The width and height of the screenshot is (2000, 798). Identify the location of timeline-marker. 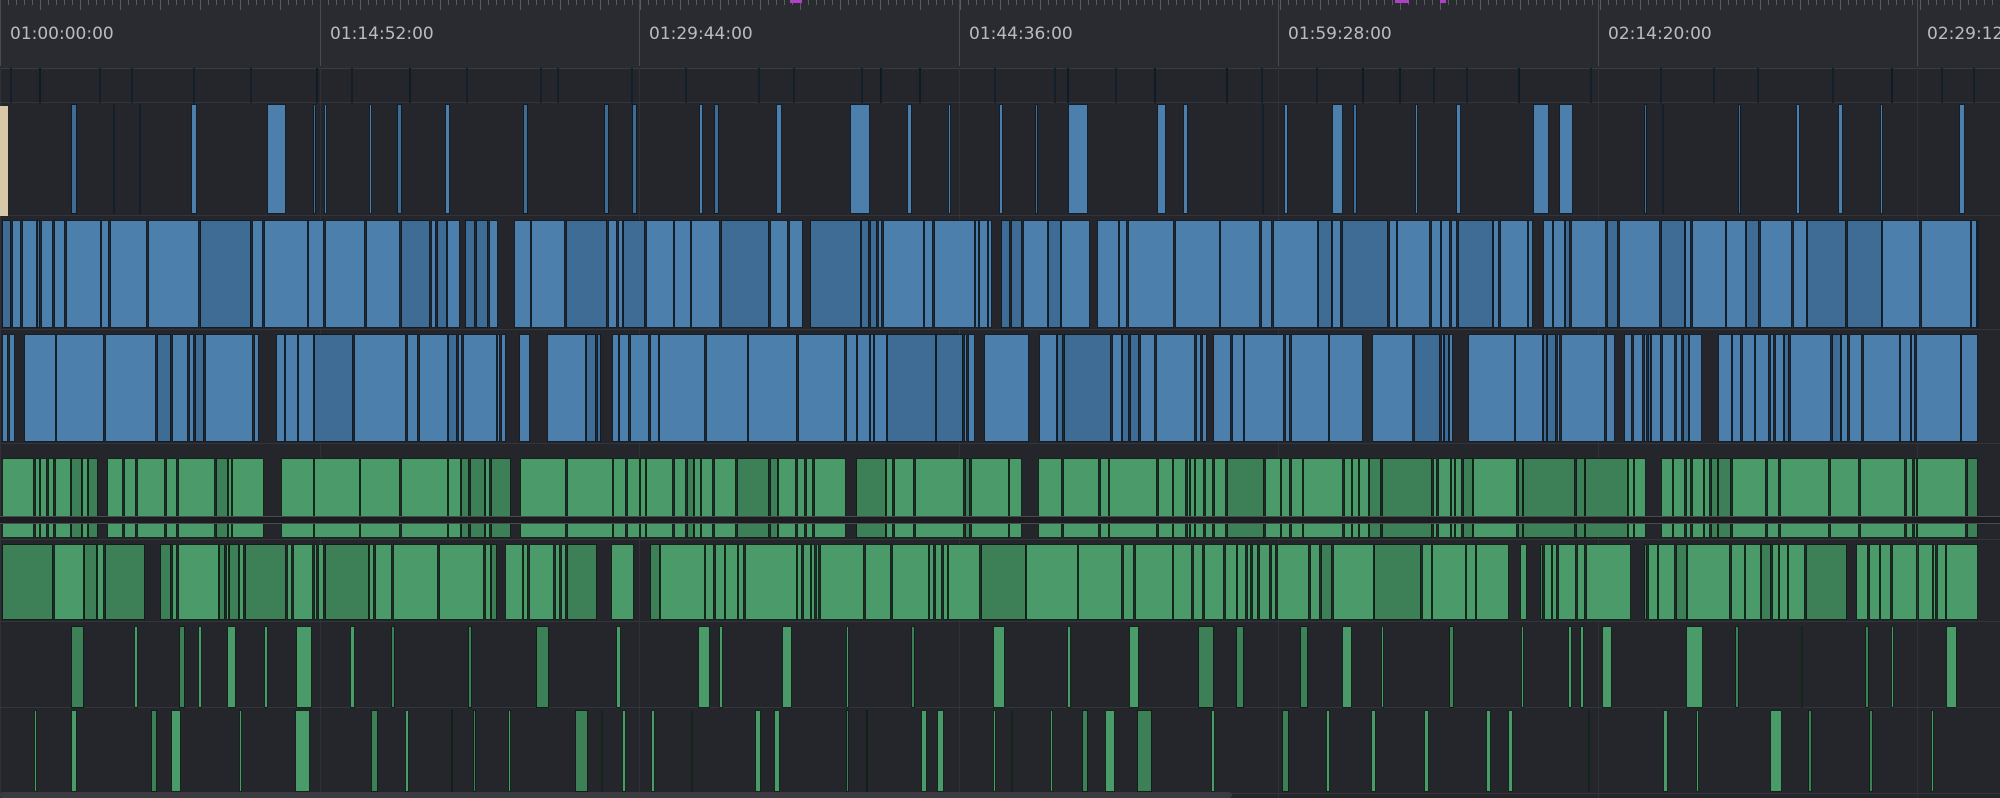
(1443, 1).